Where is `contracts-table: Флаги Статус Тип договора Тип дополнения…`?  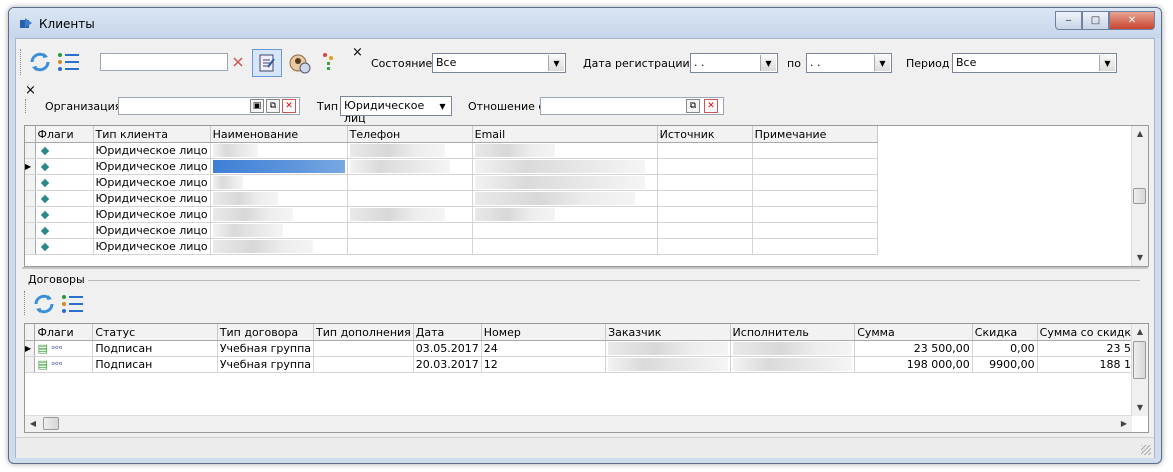 contracts-table: Флаги Статус Тип договора Тип дополнения… is located at coordinates (586, 348).